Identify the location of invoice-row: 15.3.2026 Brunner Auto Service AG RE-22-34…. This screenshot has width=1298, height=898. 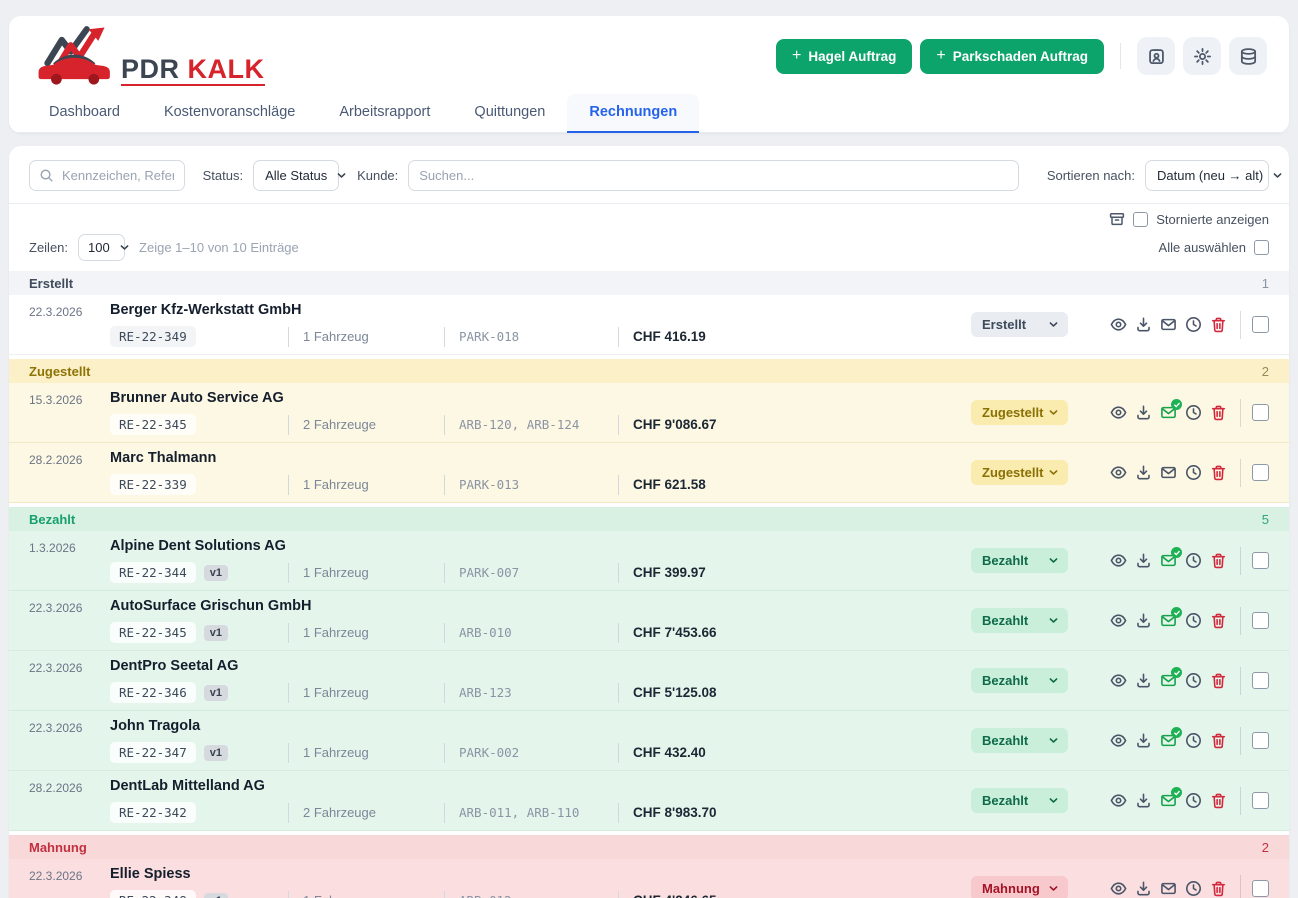
(649, 413).